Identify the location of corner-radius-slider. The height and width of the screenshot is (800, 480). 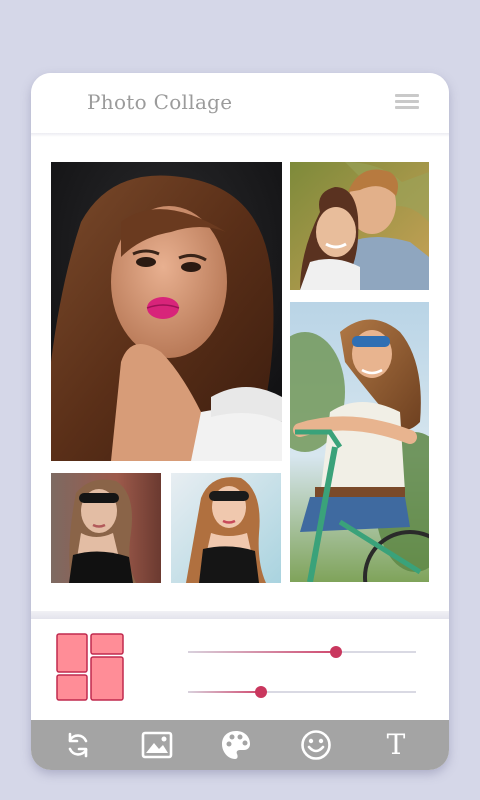
(302, 692).